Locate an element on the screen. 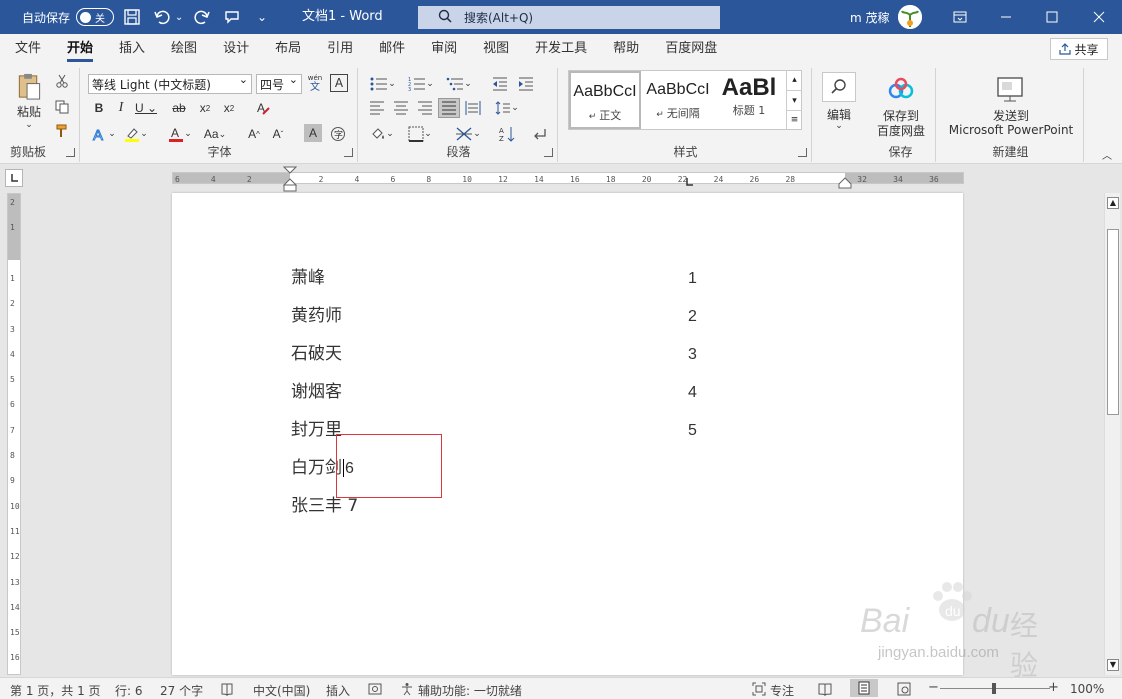  sort-icon: AZ is located at coordinates (507, 134).